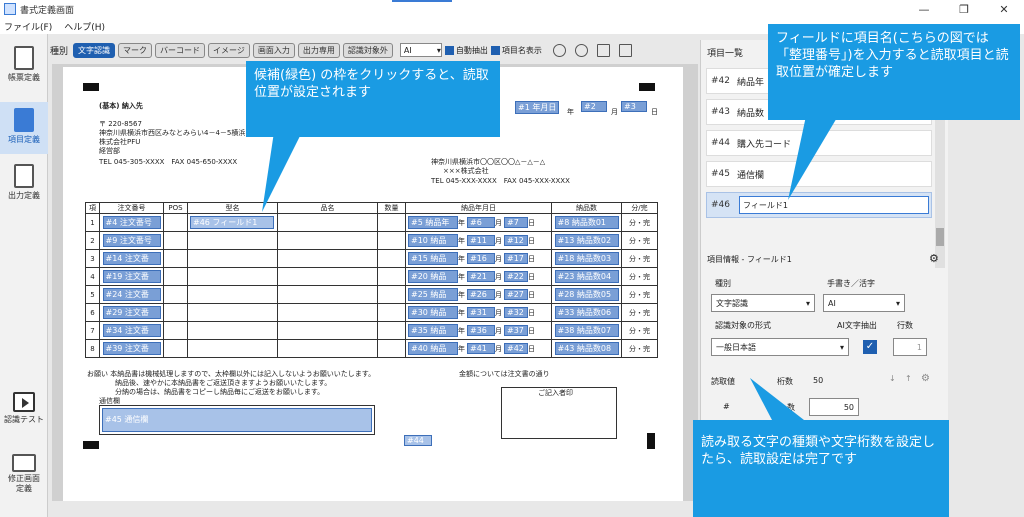 This screenshot has width=1024, height=517. Describe the element at coordinates (461, 331) in the screenshot. I see `unit-year: 年` at that location.